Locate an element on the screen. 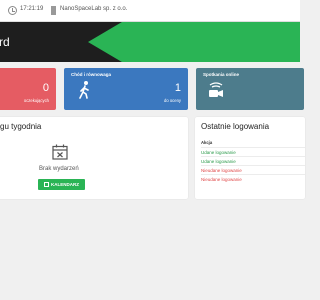 The height and width of the screenshot is (300, 320). gait-balance-stat-tile: Chód i równowaga 1 do oceny is located at coordinates (126, 89).